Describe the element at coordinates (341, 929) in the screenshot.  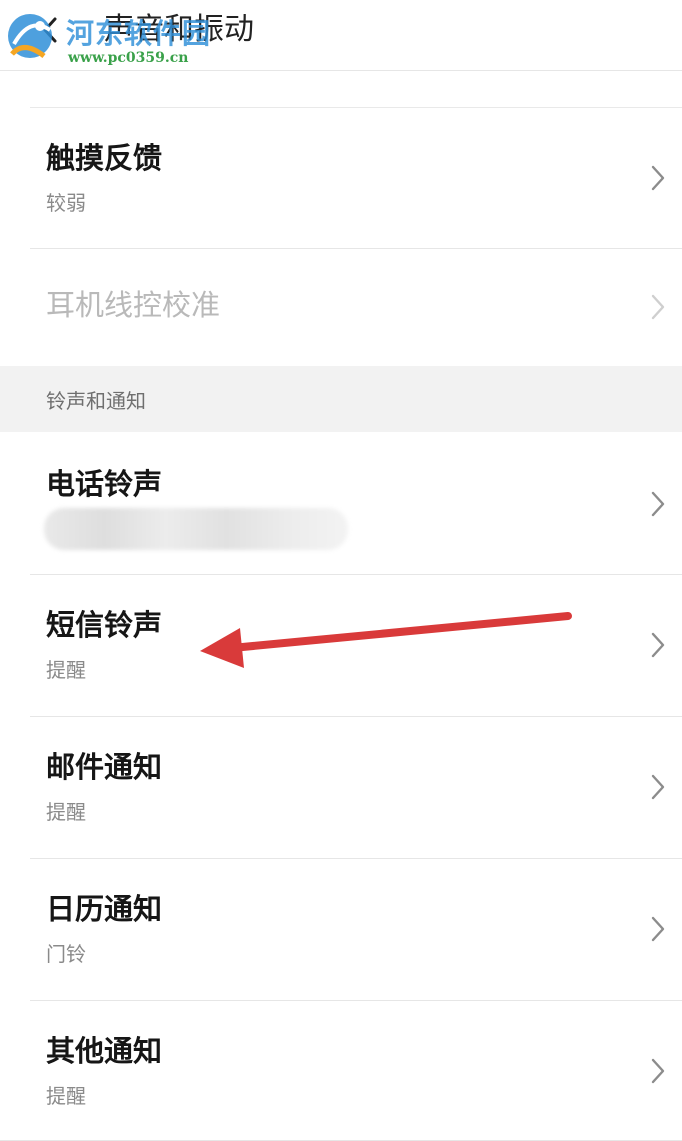
I see `list-item-calendar-notification: 日历通知 门铃` at that location.